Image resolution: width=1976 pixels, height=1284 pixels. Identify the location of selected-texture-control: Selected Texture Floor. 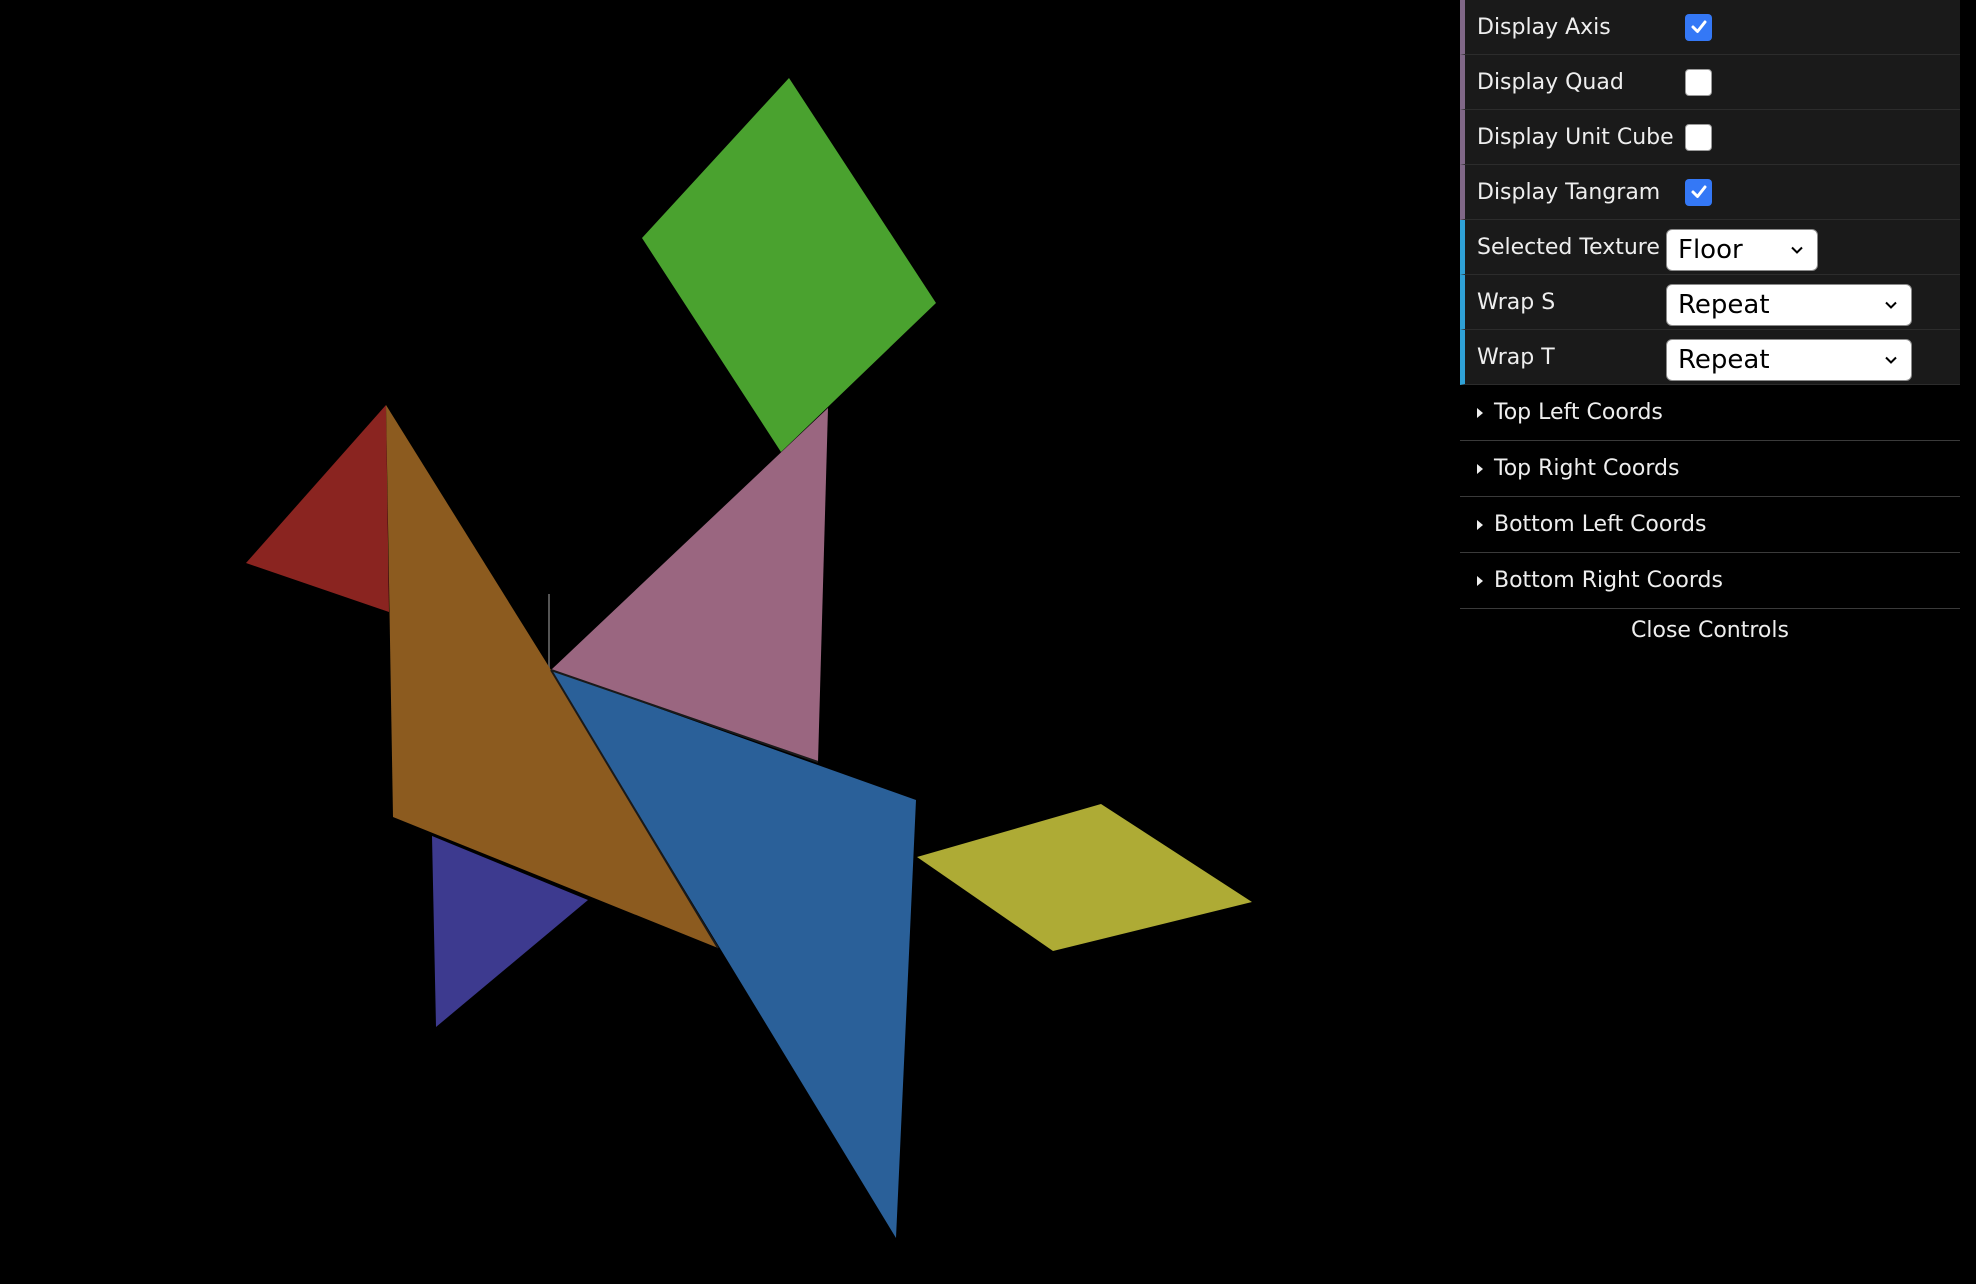
(1710, 247).